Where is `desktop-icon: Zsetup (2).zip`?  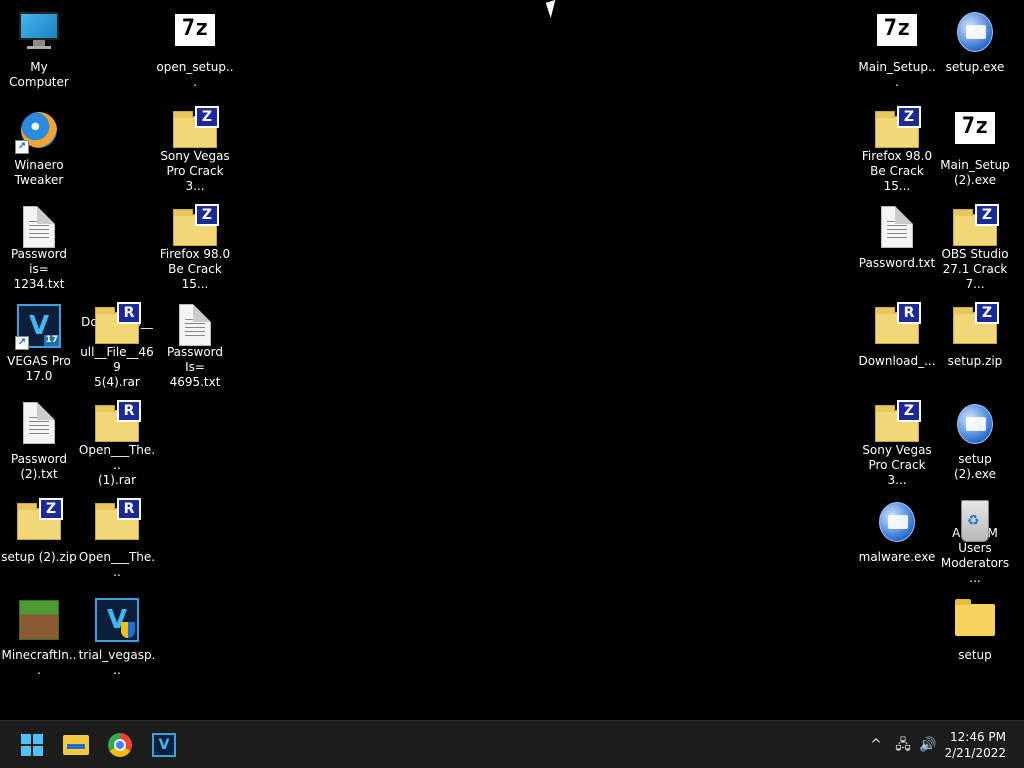
desktop-icon: Zsetup (2).zip is located at coordinates (39, 538).